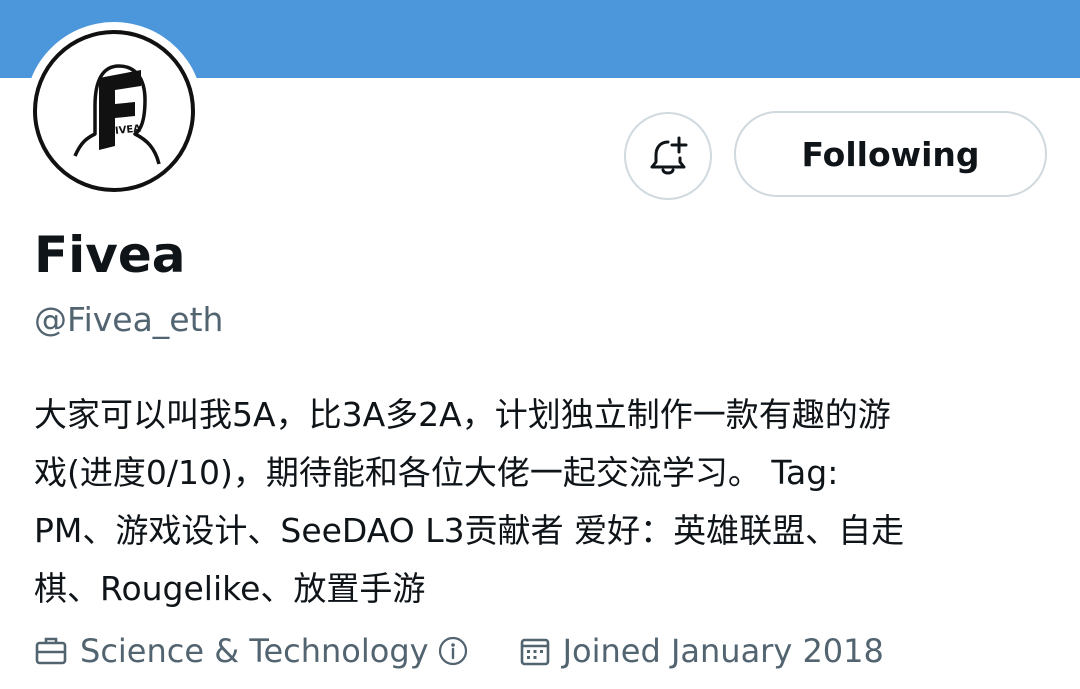 This screenshot has width=1080, height=689. Describe the element at coordinates (436, 472) in the screenshot. I see `bio-line: 戏(进度0/10)，期待能和各位大佬一起交流学习。 Tag:` at that location.